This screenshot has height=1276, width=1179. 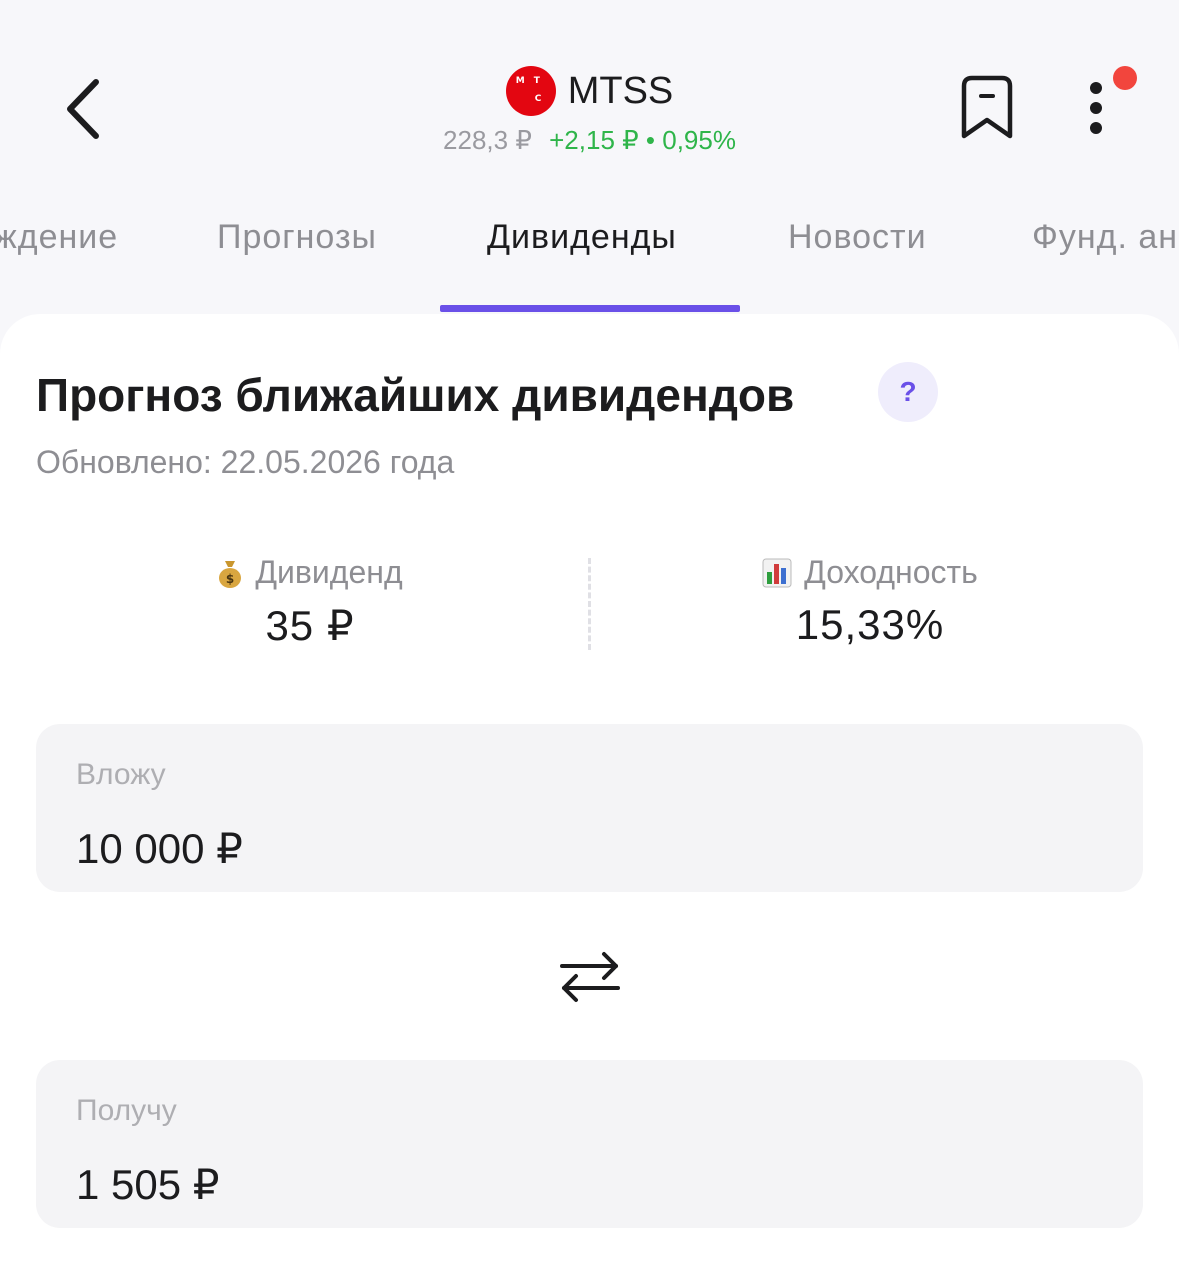 I want to click on top-bar: М Т С MTSS 228,3 ₽ +2,15 ₽ • 0,95%, so click(x=589, y=90).